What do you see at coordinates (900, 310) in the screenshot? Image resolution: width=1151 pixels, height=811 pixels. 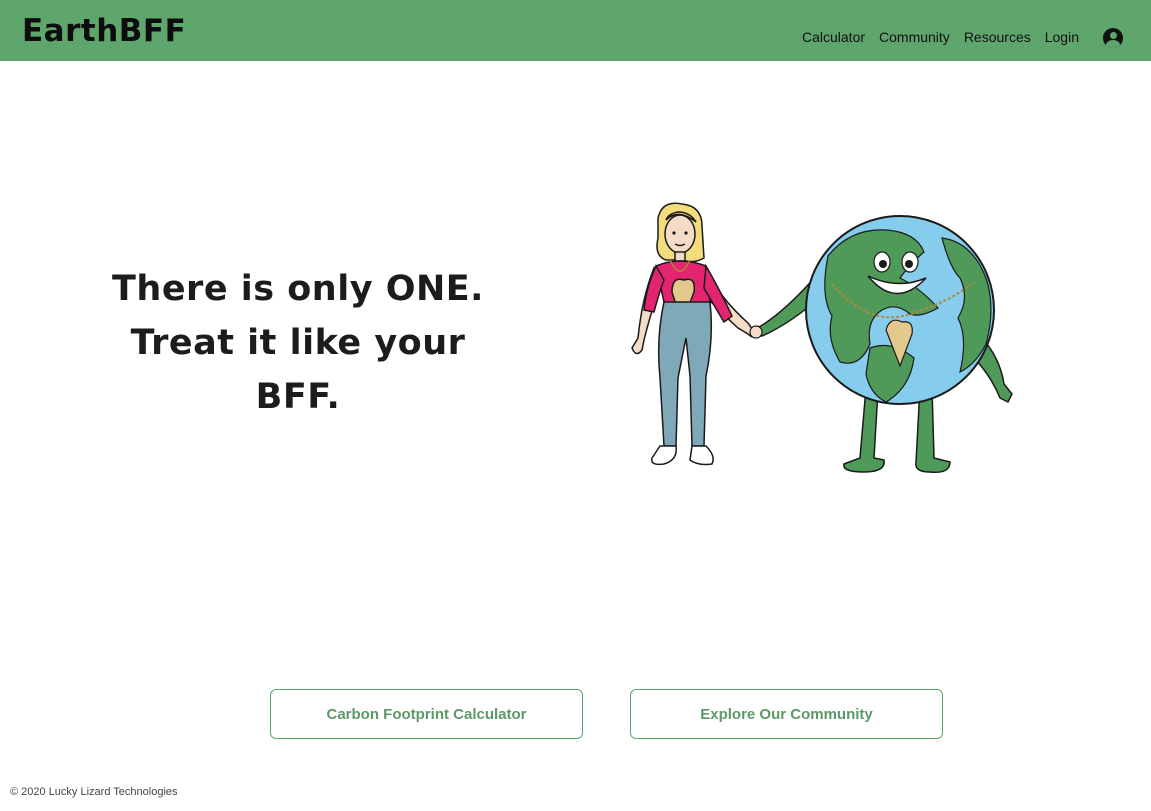 I see `earth-globe` at bounding box center [900, 310].